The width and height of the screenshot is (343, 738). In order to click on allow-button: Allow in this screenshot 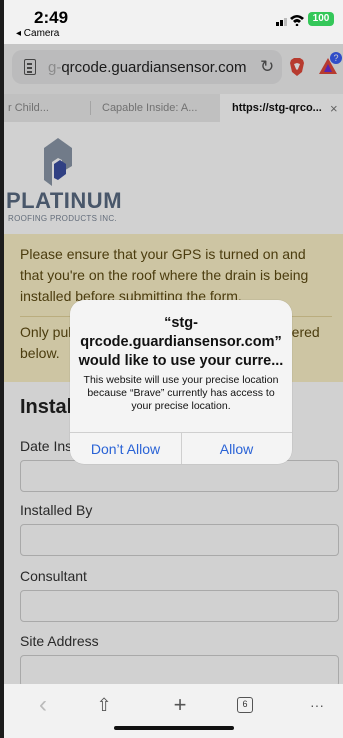, I will do `click(236, 448)`.